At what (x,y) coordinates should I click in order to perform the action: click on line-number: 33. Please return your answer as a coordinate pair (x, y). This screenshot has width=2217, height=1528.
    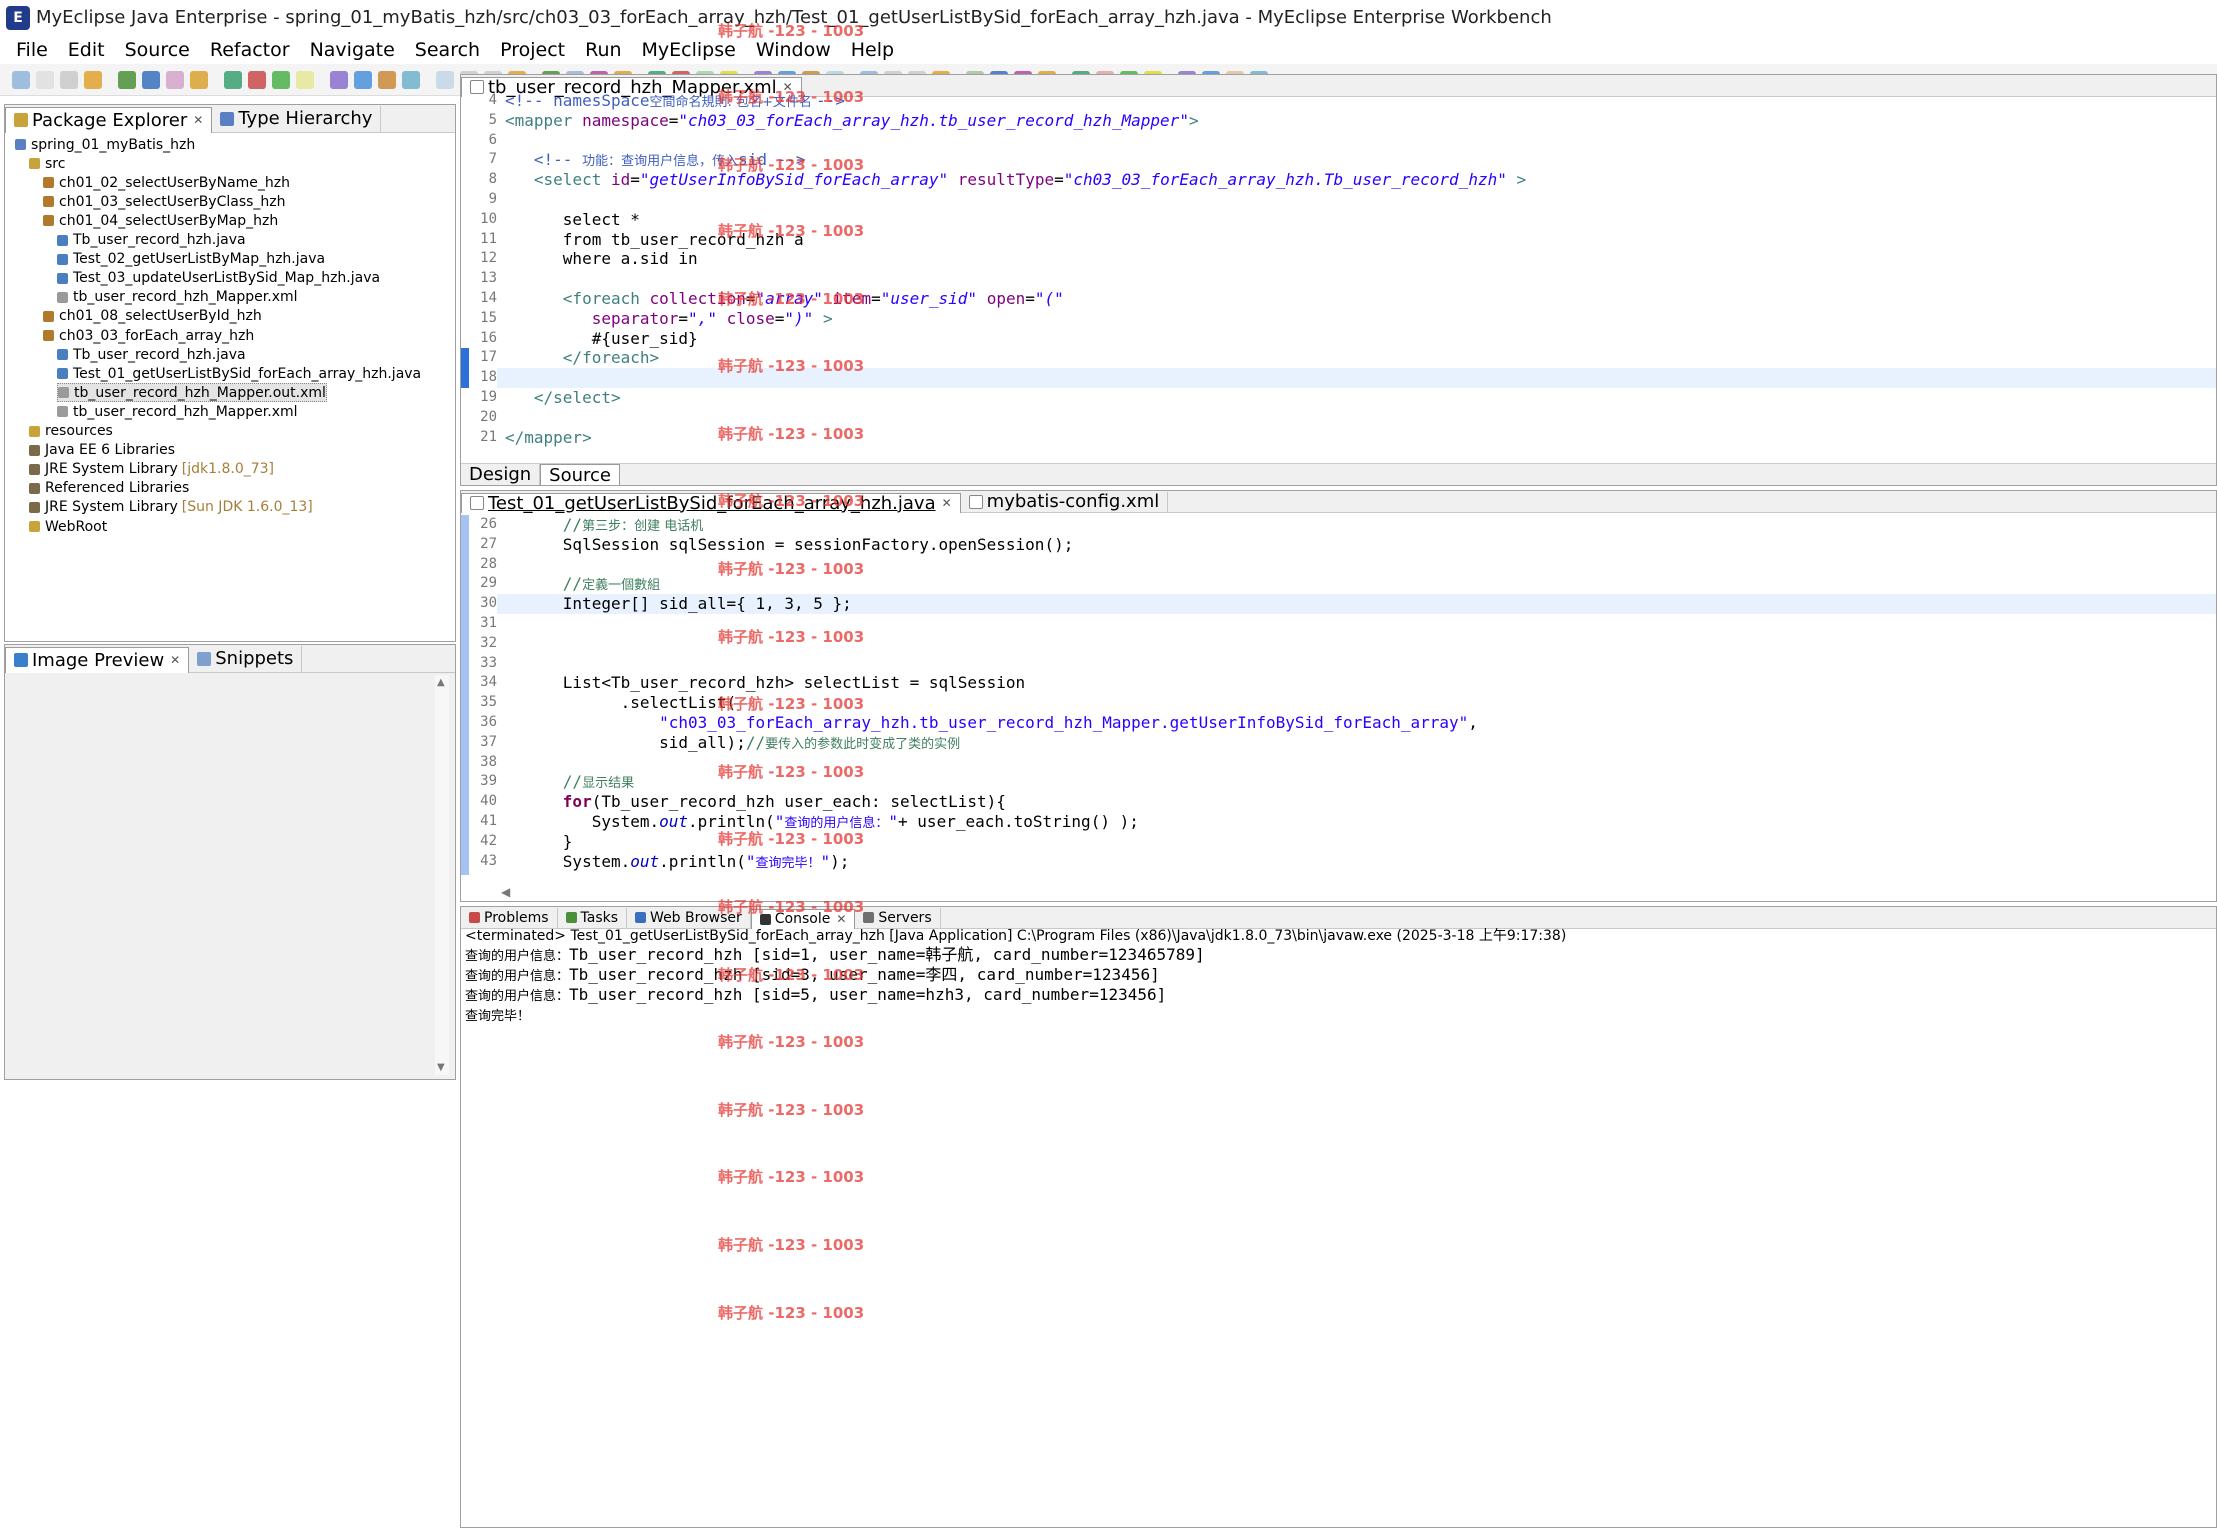
    Looking at the image, I should click on (488, 662).